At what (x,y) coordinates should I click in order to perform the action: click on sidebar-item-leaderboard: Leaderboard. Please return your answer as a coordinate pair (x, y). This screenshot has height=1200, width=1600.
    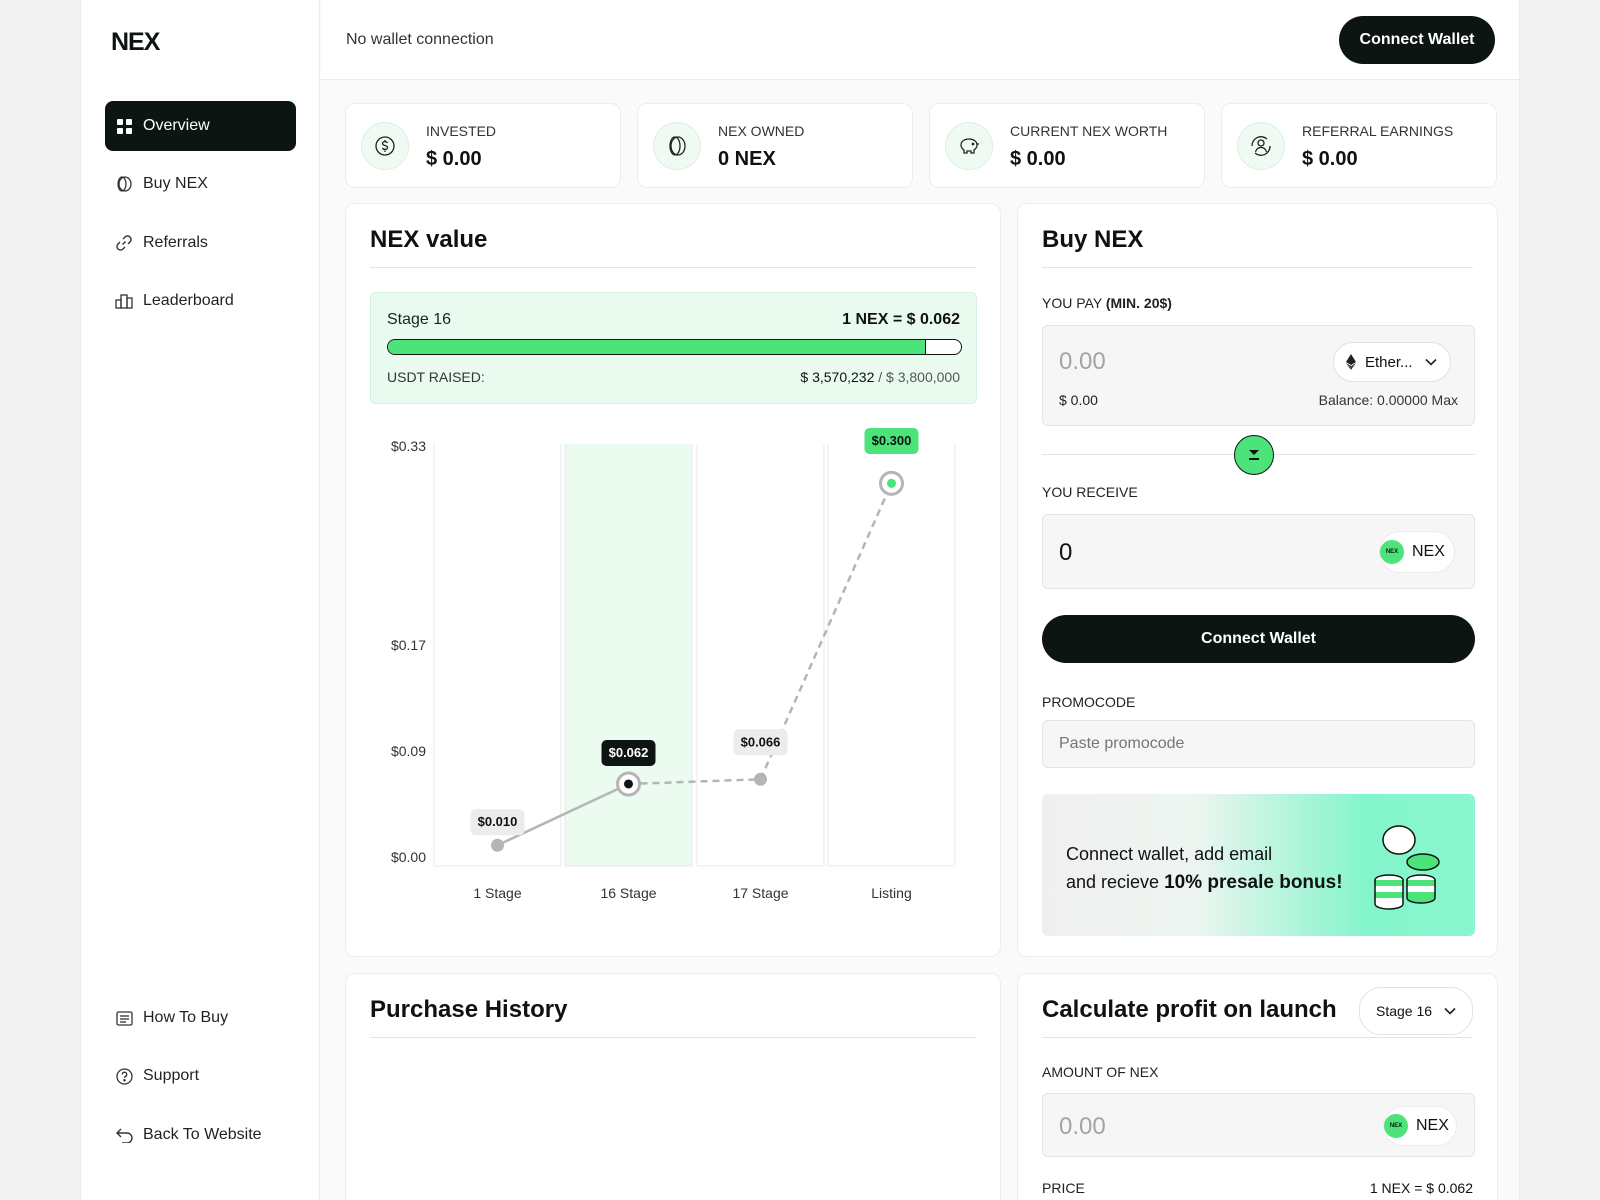
    Looking at the image, I should click on (200, 301).